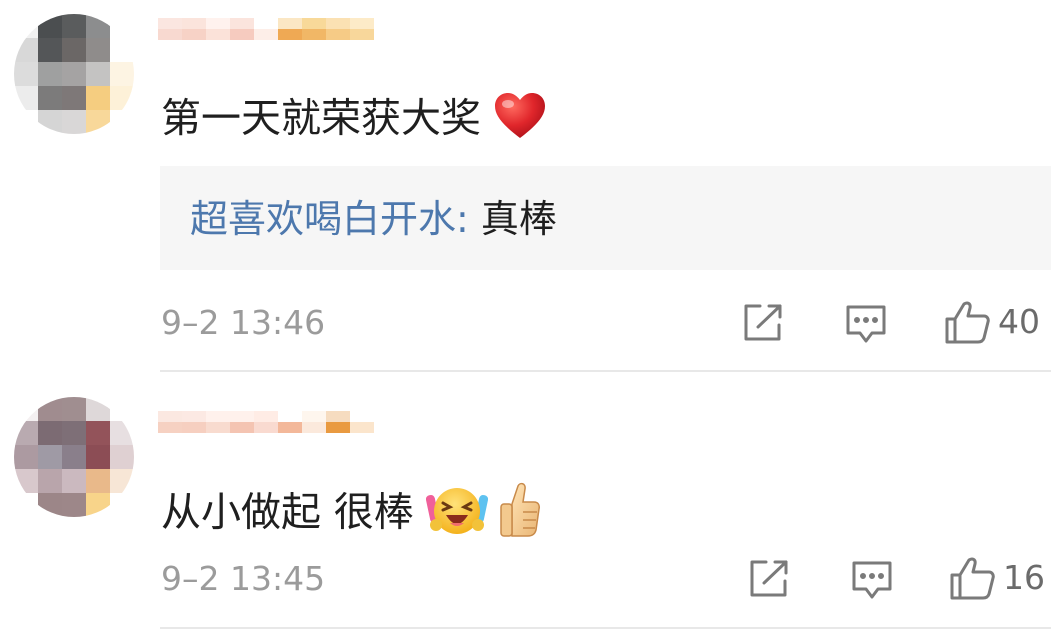 The width and height of the screenshot is (1051, 630). What do you see at coordinates (456, 514) in the screenshot?
I see `cheering-face-icon` at bounding box center [456, 514].